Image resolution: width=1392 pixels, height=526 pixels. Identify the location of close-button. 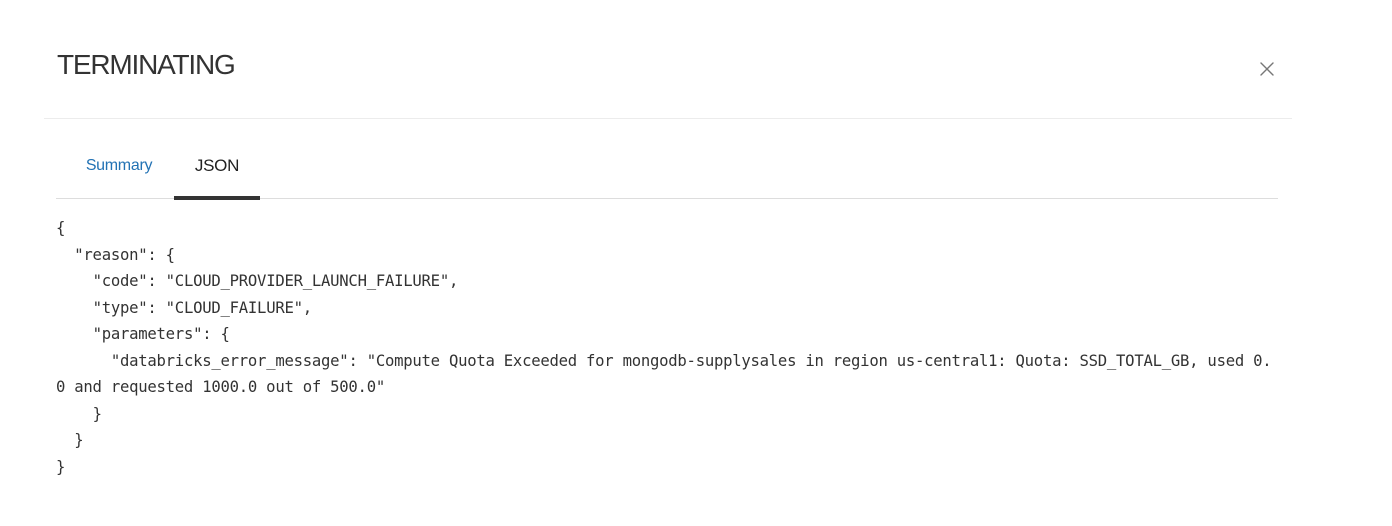
(1267, 69).